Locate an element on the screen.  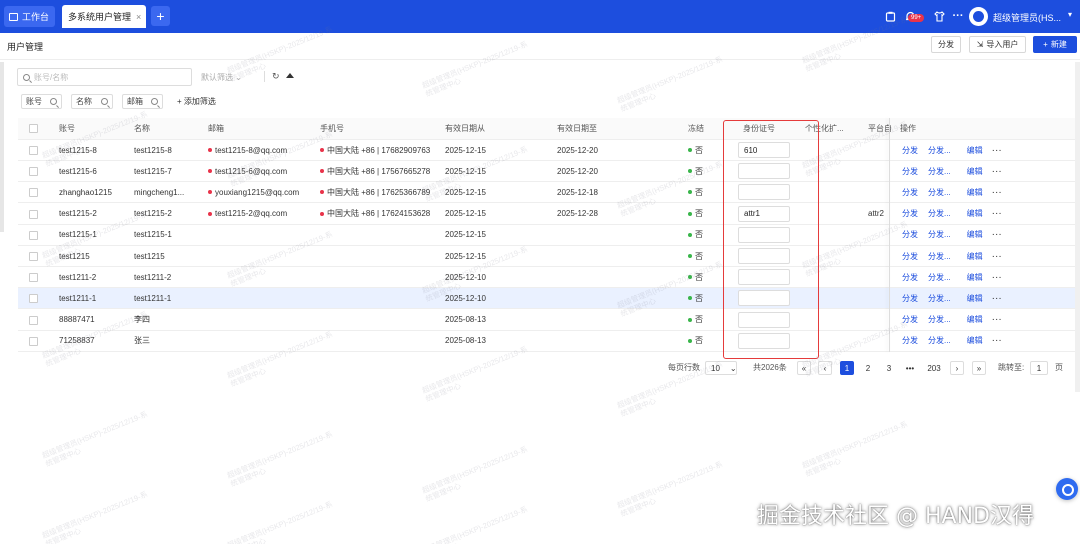
column-header: 有效日期从 is located at coordinates (465, 128).